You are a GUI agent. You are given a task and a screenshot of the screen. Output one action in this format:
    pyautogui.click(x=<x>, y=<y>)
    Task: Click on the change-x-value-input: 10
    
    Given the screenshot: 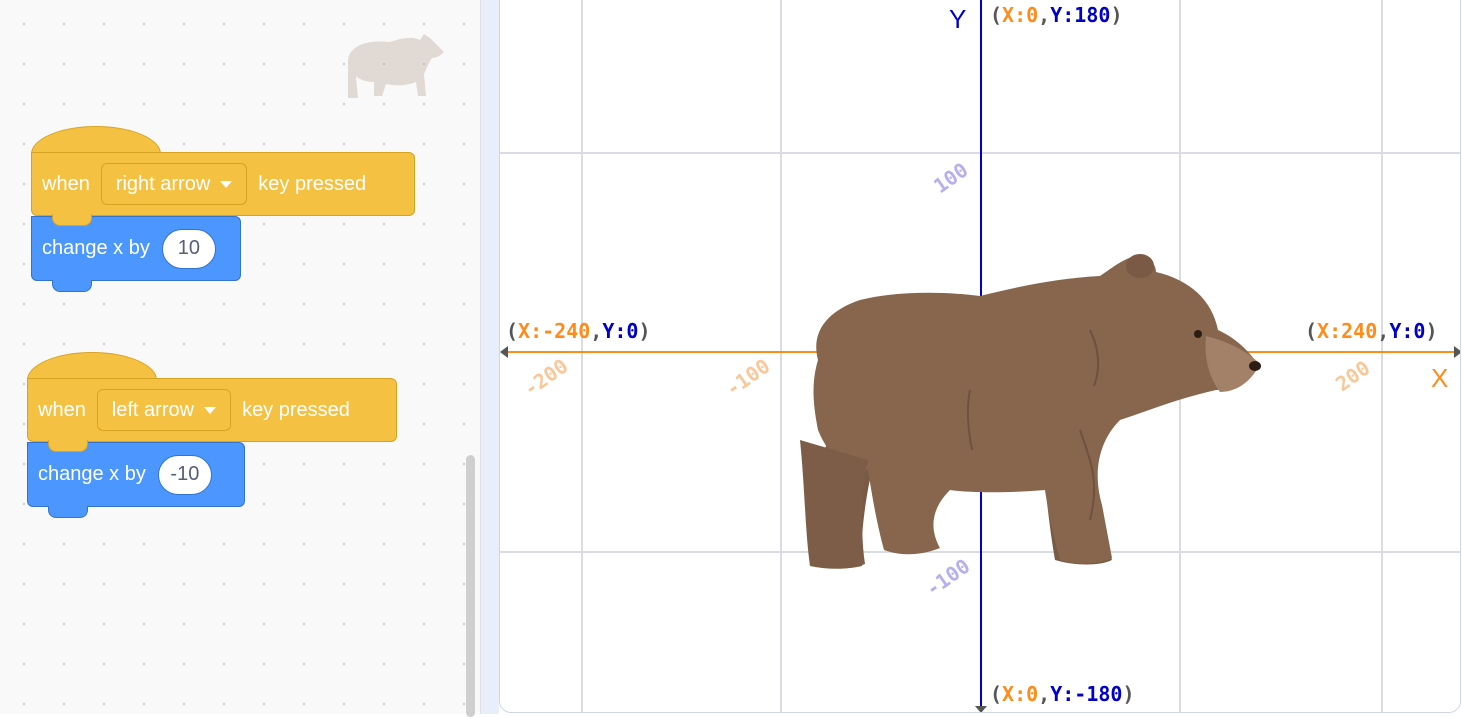 What is the action you would take?
    pyautogui.click(x=188, y=248)
    